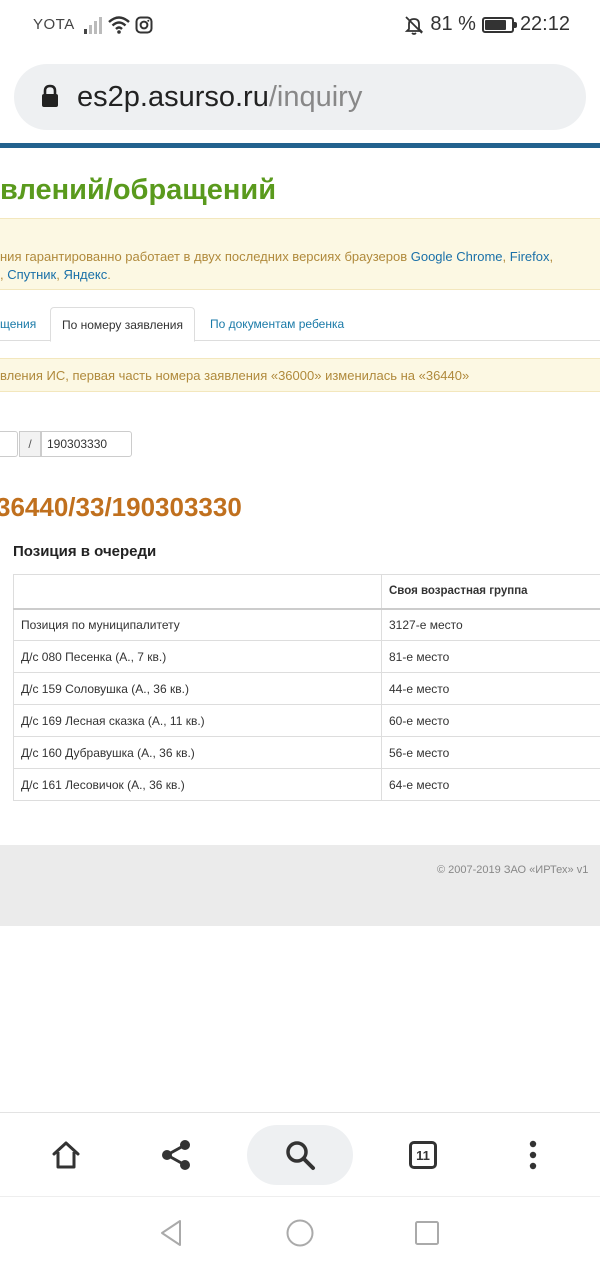 This screenshot has width=600, height=1266. I want to click on tabs-icon: 11, so click(423, 1155).